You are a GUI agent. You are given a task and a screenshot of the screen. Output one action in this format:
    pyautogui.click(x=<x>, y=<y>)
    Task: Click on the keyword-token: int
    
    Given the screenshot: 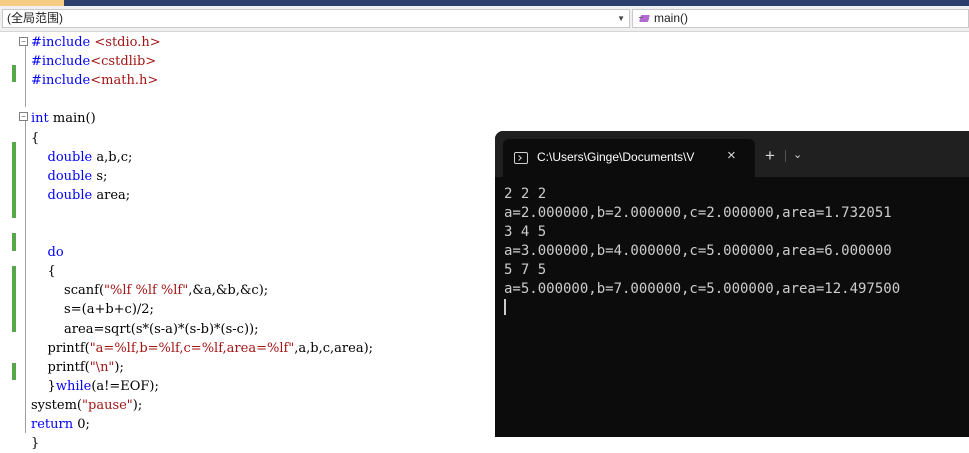 What is the action you would take?
    pyautogui.click(x=40, y=119)
    